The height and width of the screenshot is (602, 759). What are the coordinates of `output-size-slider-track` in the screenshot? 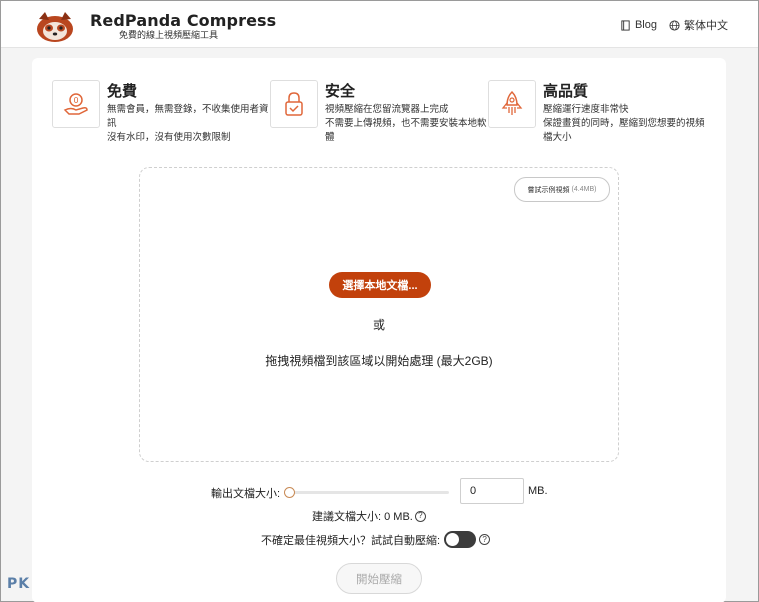 It's located at (369, 492).